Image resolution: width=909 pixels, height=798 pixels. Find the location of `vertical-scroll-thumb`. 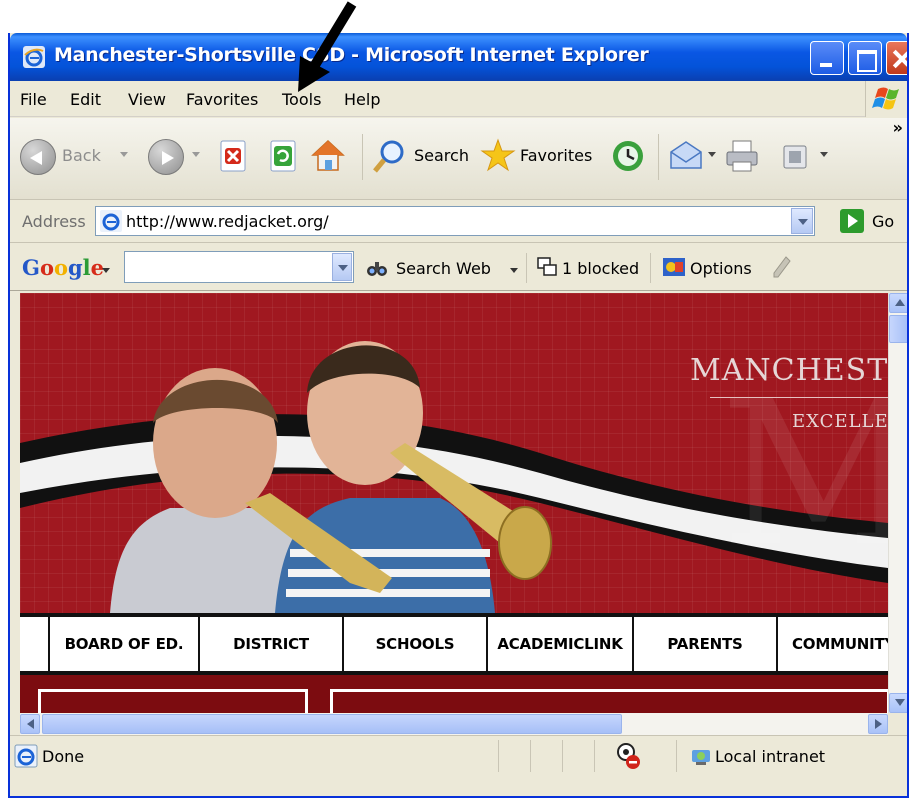

vertical-scroll-thumb is located at coordinates (898, 329).